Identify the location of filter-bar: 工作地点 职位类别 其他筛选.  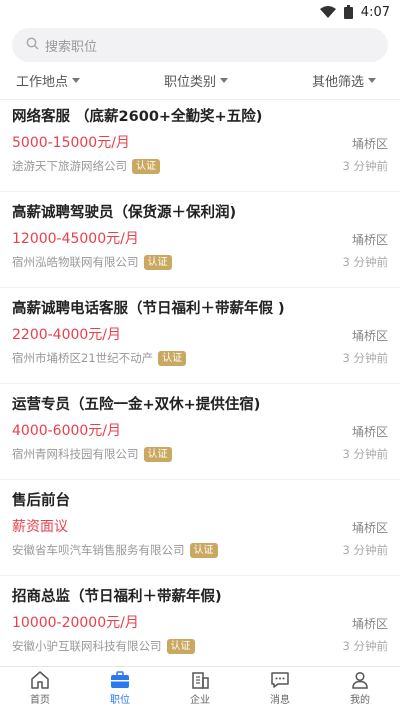
(200, 81).